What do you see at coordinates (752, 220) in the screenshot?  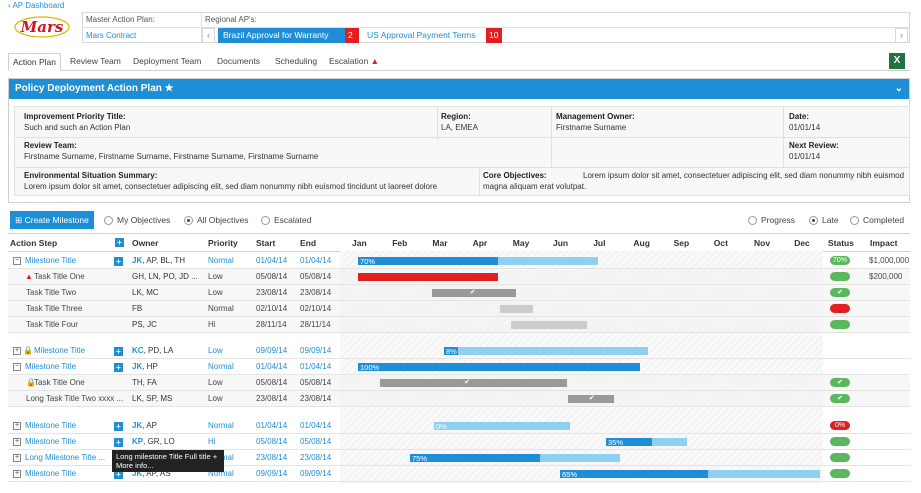 I see `view-progress-radio` at bounding box center [752, 220].